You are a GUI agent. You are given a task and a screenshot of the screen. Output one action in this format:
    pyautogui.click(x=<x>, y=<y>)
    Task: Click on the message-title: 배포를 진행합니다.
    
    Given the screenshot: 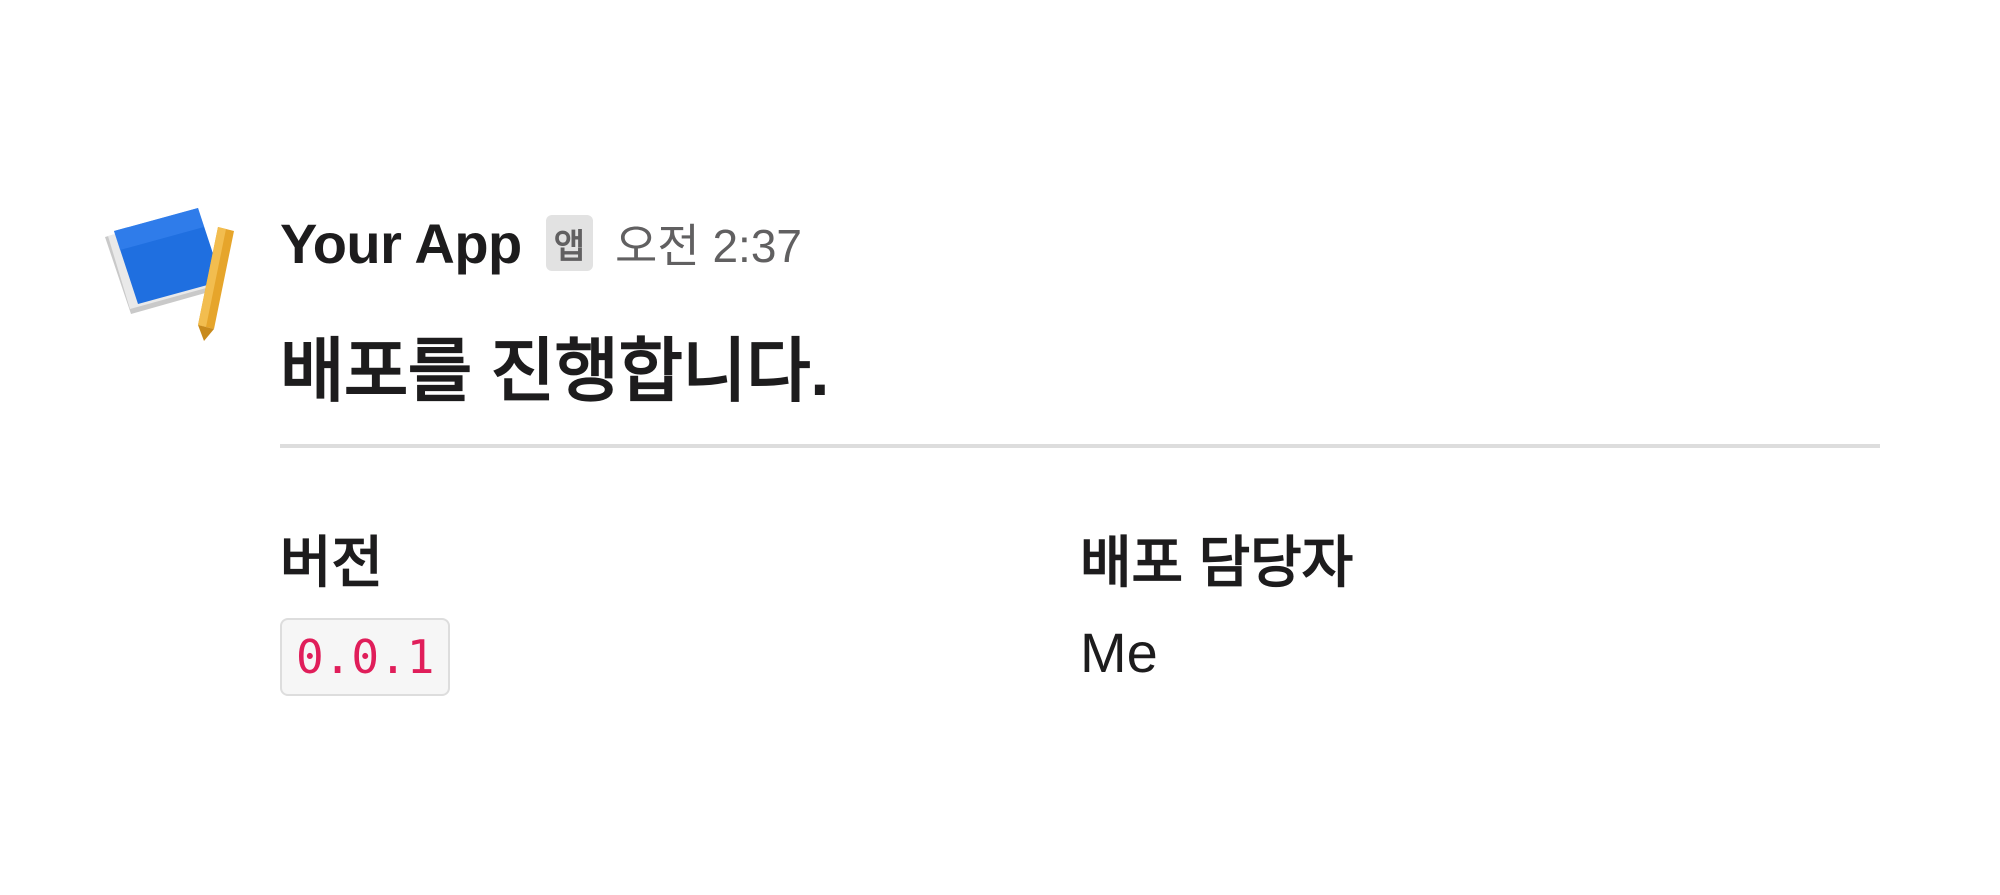 What is the action you would take?
    pyautogui.click(x=555, y=371)
    